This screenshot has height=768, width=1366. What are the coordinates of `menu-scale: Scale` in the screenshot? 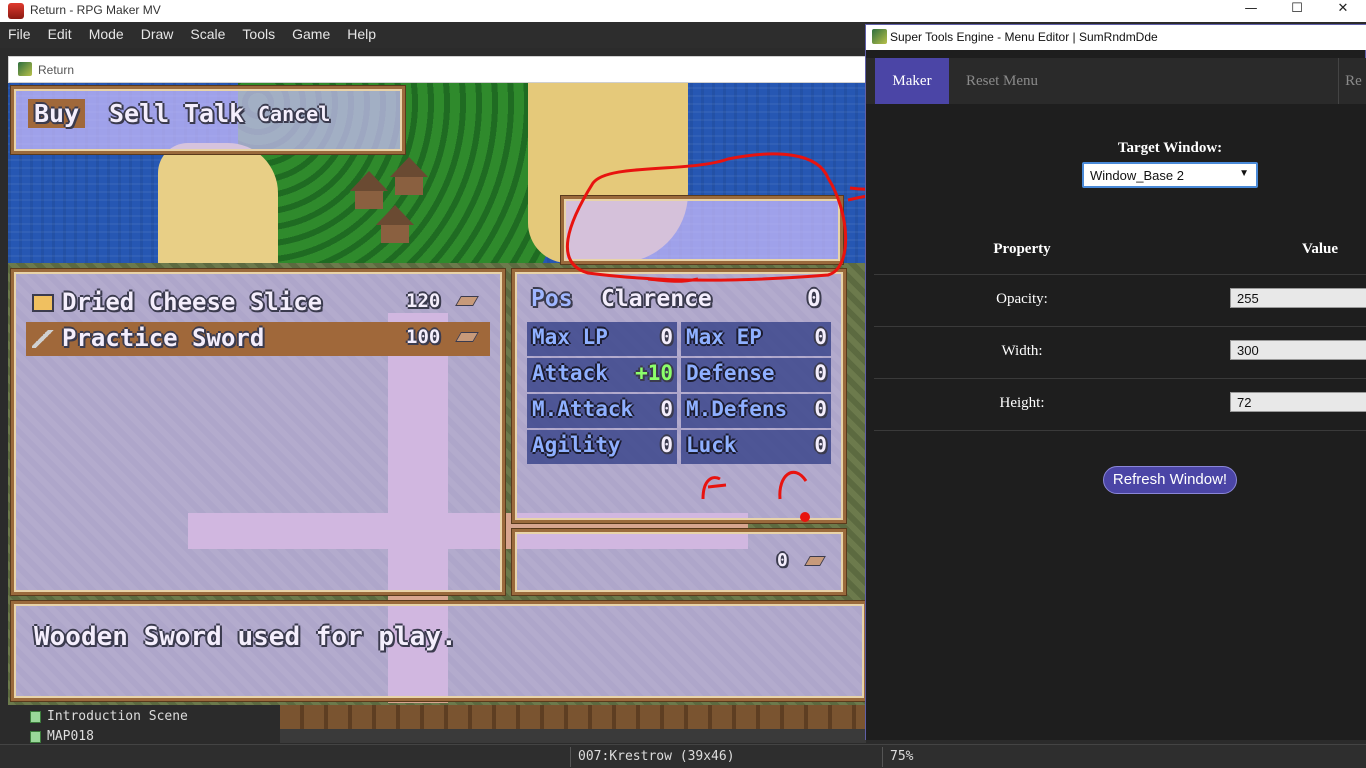 It's located at (208, 35).